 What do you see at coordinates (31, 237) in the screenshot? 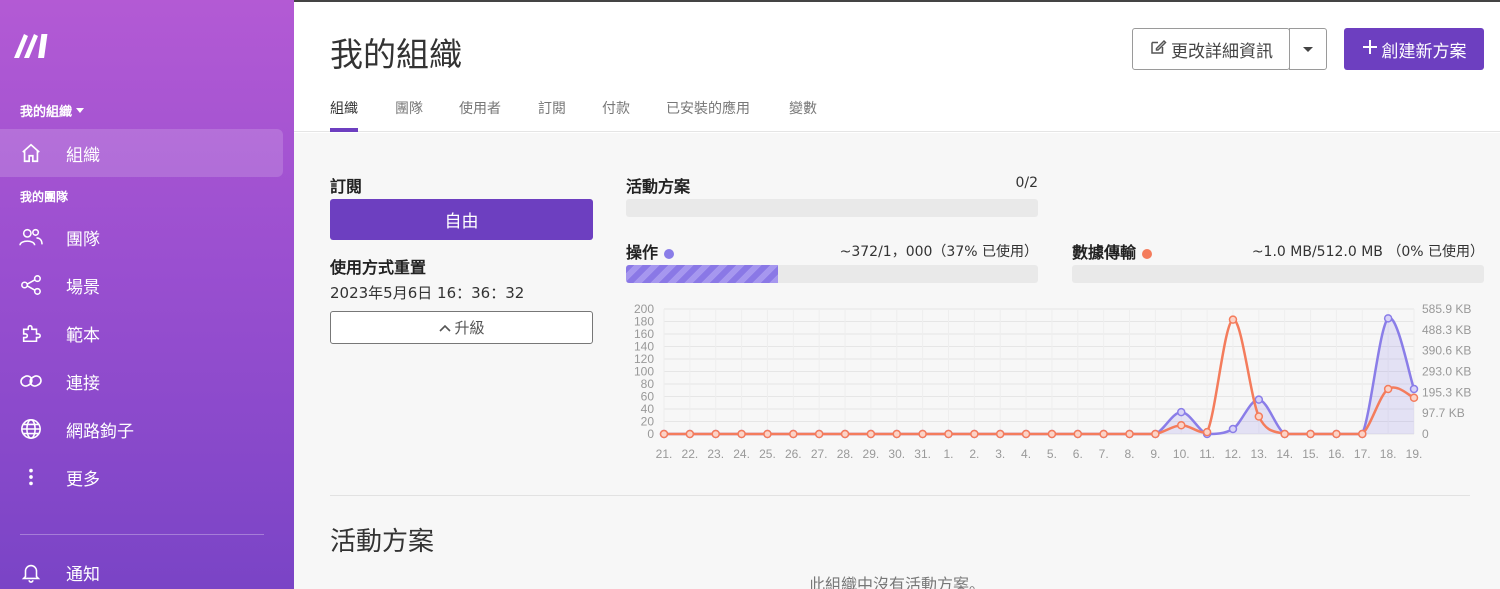
I see `users-icon` at bounding box center [31, 237].